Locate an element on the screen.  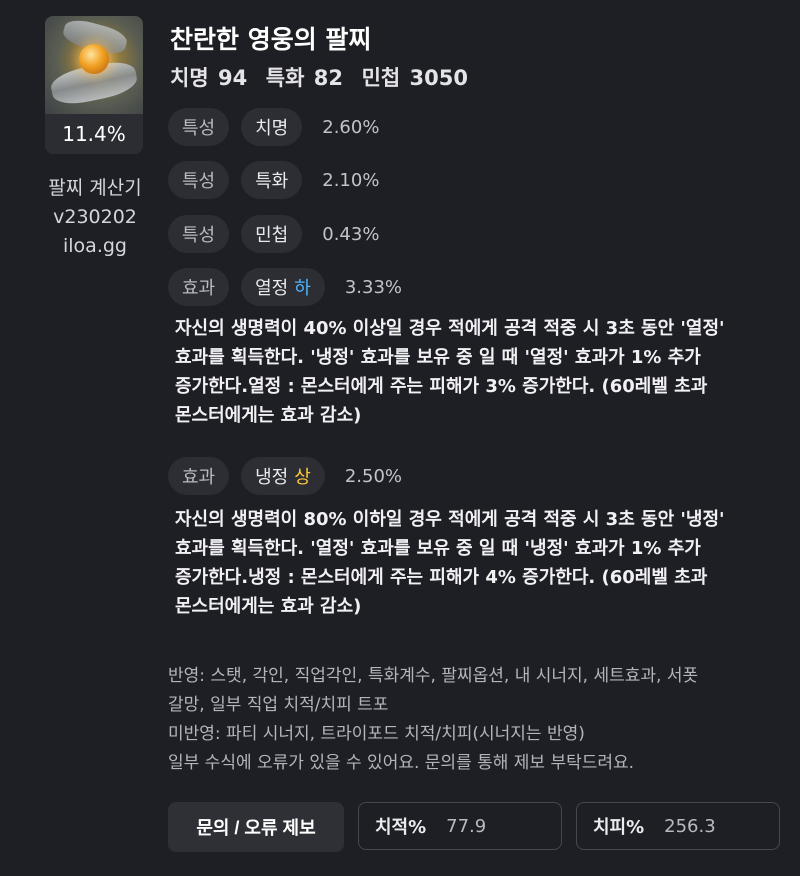
item-panel: 11.4% 팔찌 계산기 v230202 iloa.gg is located at coordinates (95, 138).